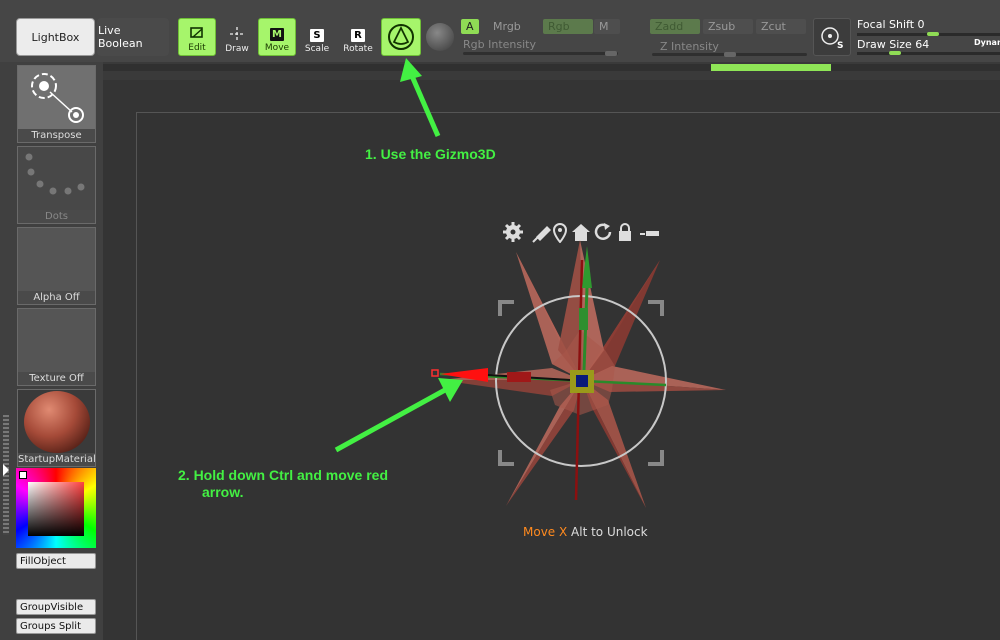 The height and width of the screenshot is (640, 1000). I want to click on annotation-step-1: 1. Use the Gizmo3D, so click(430, 154).